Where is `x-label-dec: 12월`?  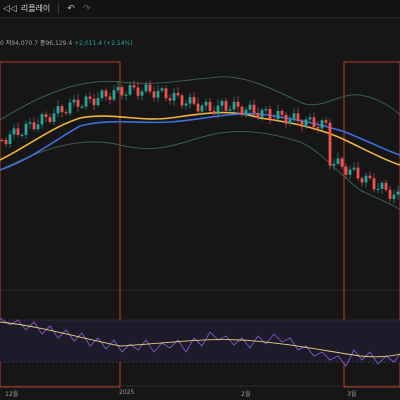 x-label-dec: 12월 is located at coordinates (12, 394).